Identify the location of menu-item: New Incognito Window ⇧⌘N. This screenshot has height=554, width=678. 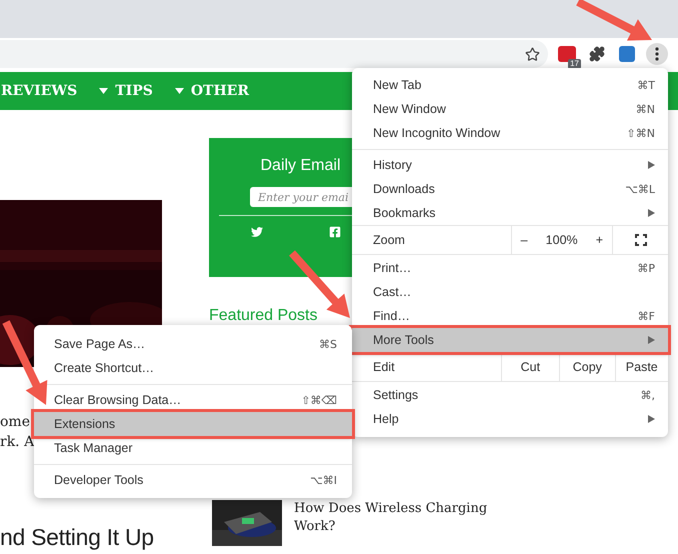
(510, 133).